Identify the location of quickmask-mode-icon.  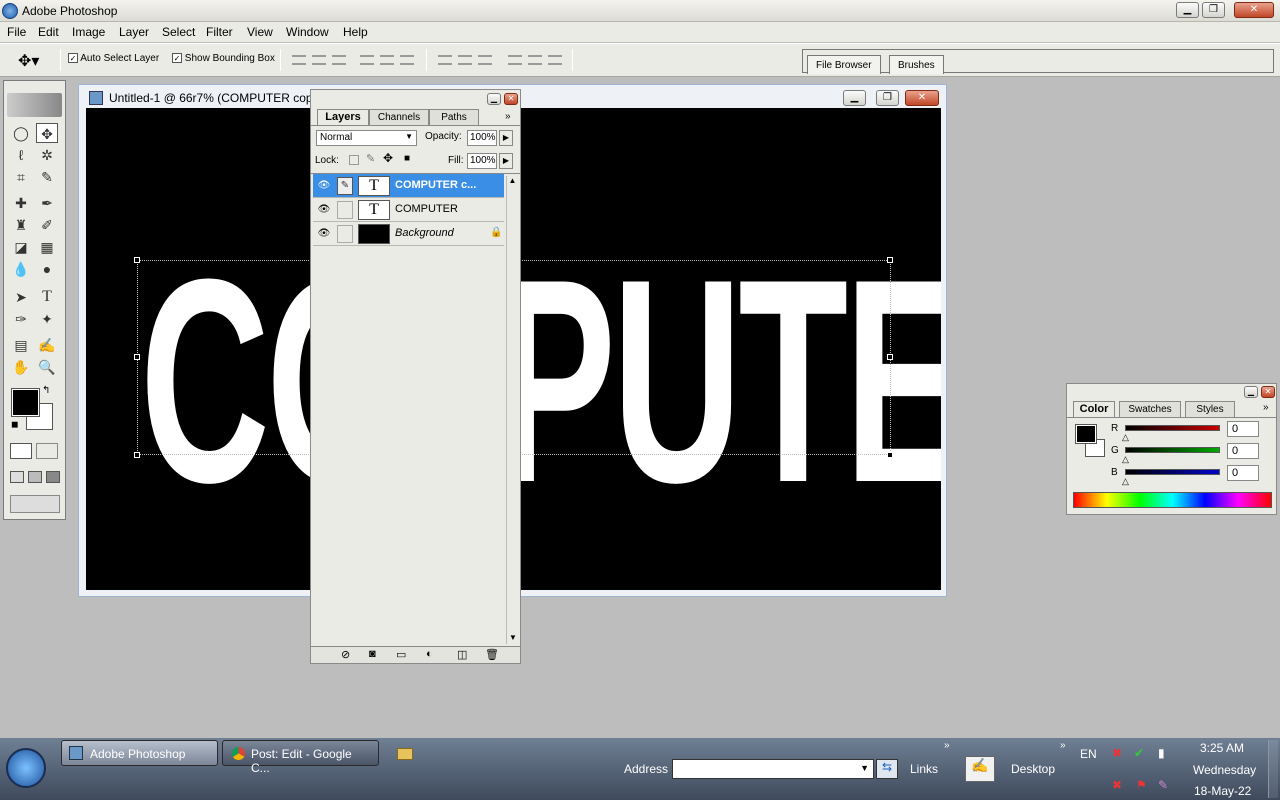
(47, 451).